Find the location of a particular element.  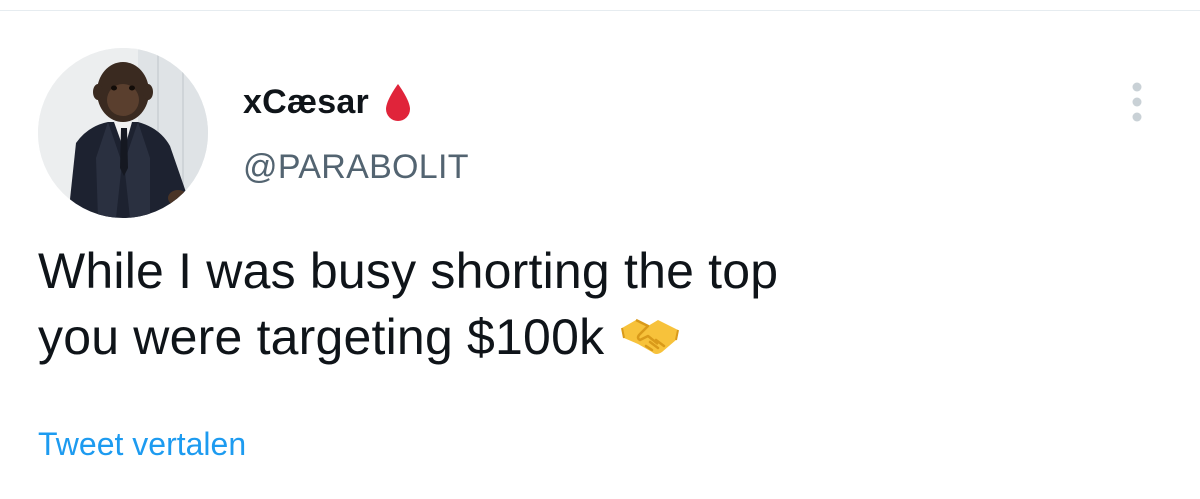

more-vertical-icon is located at coordinates (1137, 102).